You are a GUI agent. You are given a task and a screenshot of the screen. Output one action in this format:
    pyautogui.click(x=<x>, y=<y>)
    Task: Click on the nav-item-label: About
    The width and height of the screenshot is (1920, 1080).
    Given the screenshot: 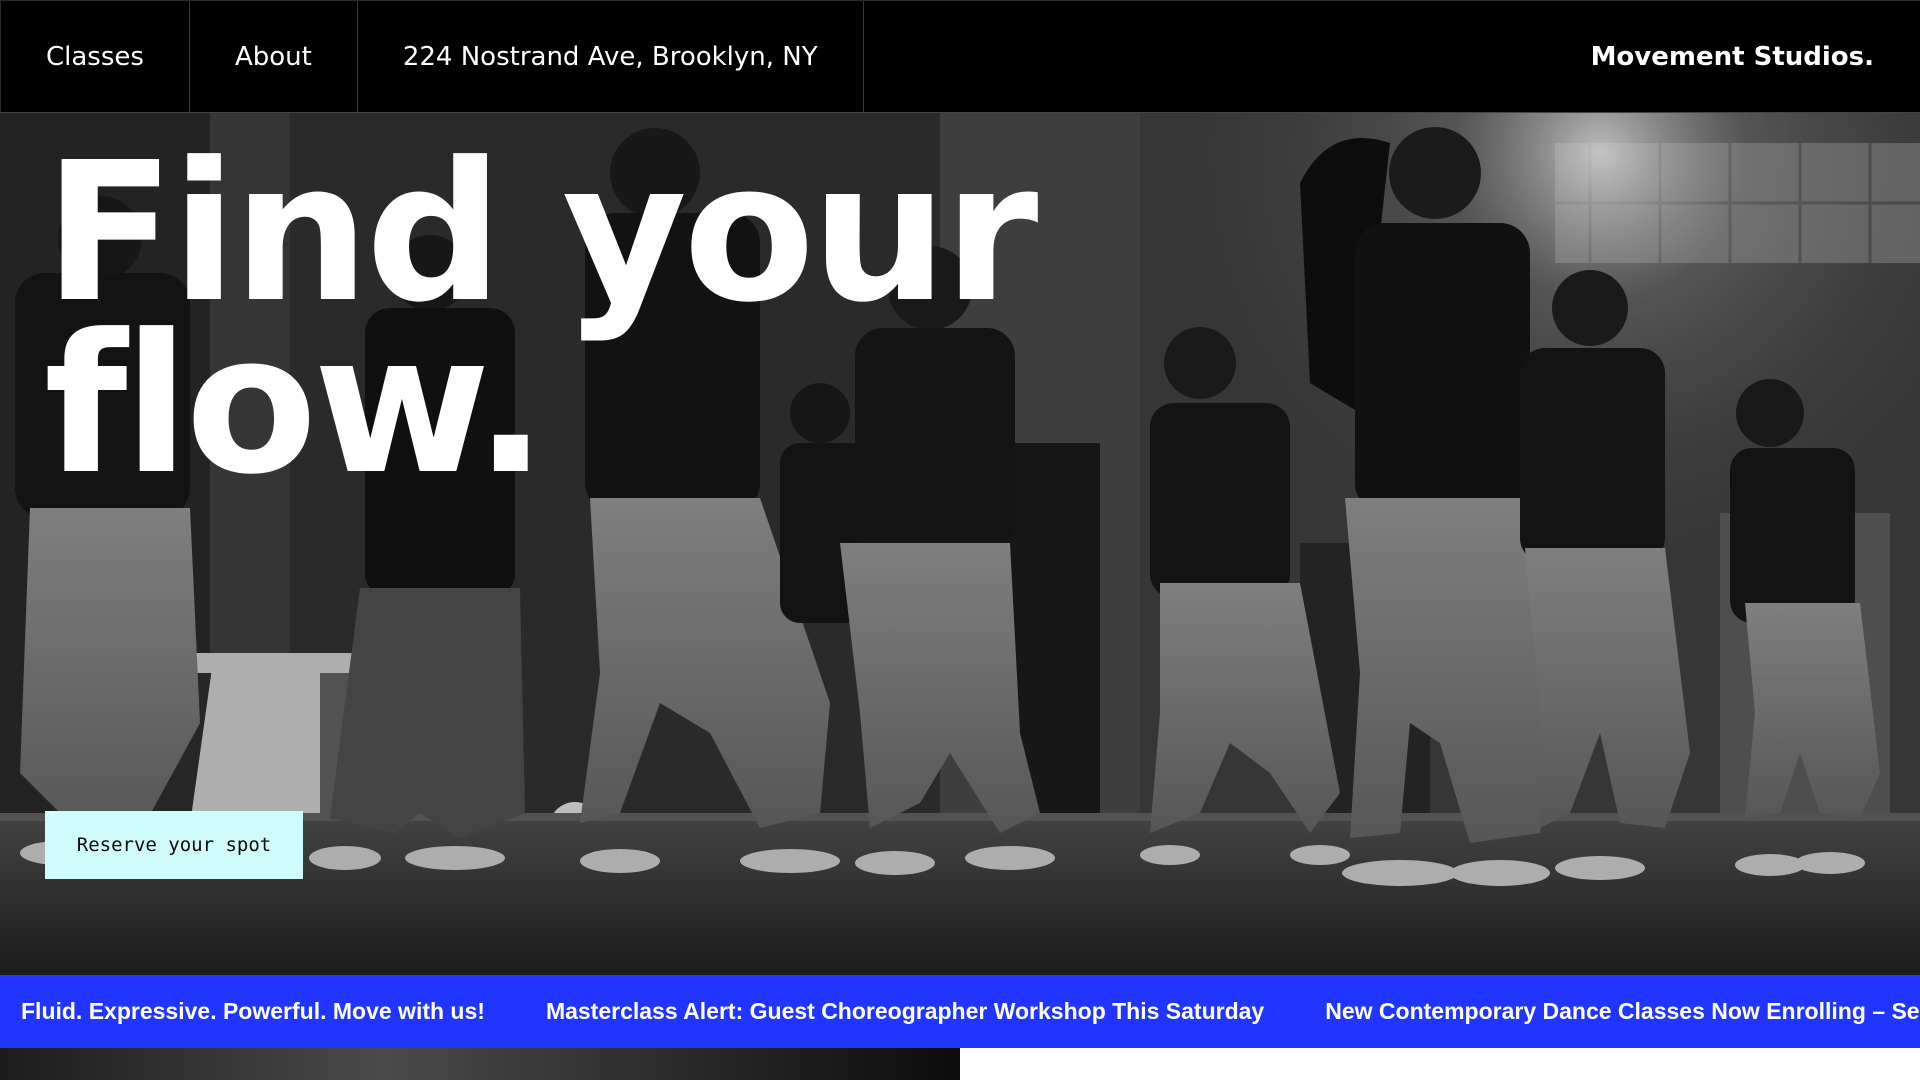 What is the action you would take?
    pyautogui.click(x=273, y=56)
    